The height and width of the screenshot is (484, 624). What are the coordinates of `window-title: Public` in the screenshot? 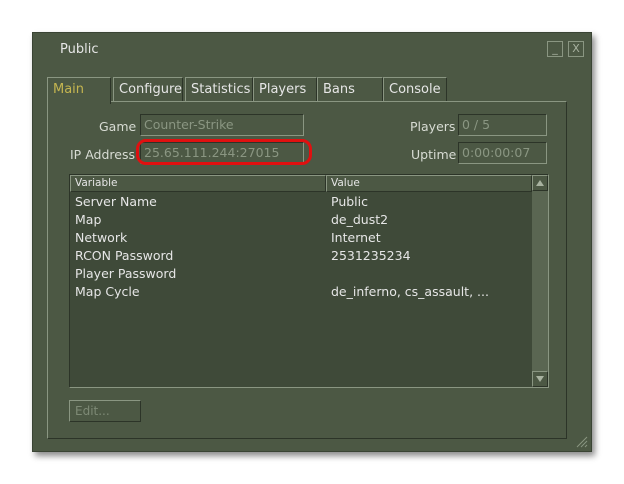 It's located at (79, 49).